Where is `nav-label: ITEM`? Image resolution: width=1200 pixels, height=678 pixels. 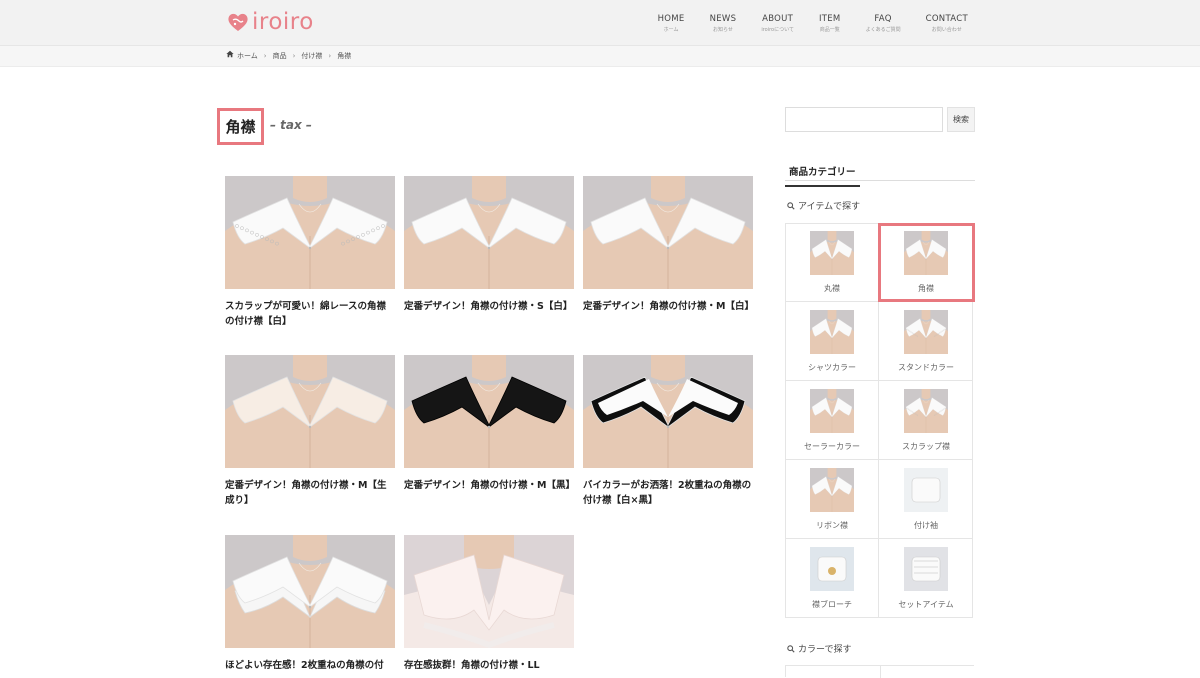
nav-label: ITEM is located at coordinates (829, 19).